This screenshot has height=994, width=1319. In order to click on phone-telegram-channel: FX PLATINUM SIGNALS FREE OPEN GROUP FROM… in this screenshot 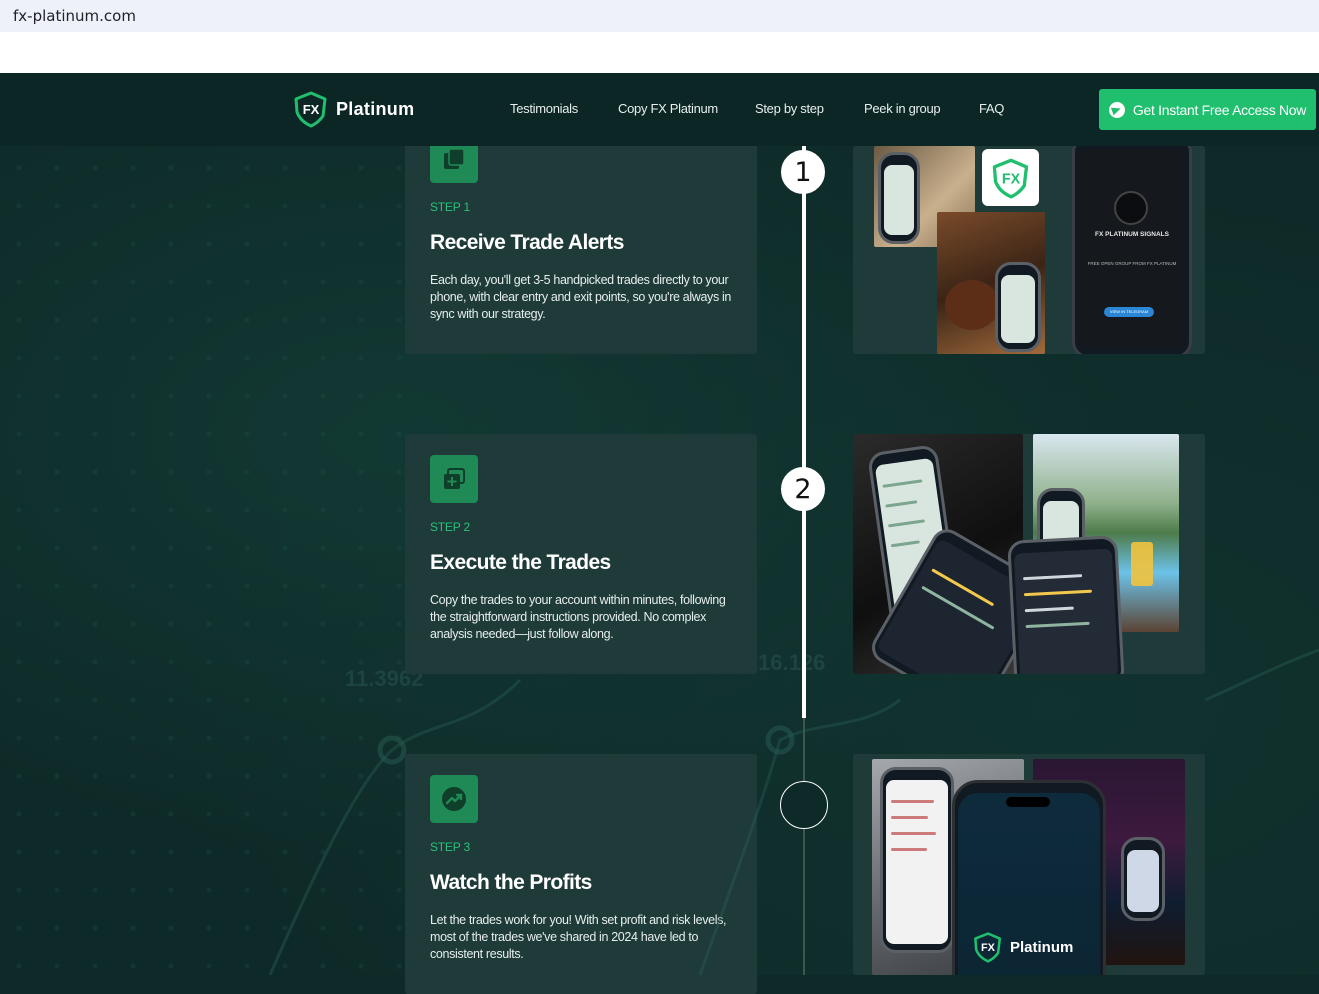, I will do `click(1132, 250)`.